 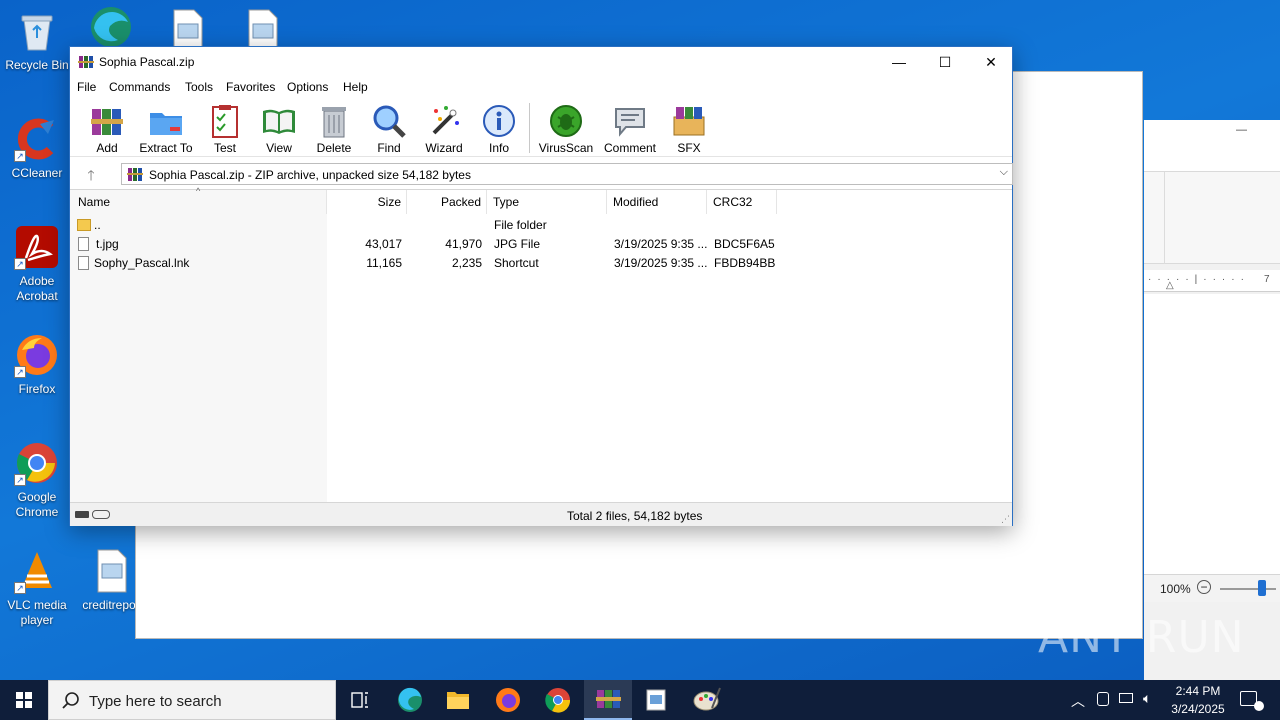 What do you see at coordinates (1259, 706) in the screenshot?
I see `notification-count` at bounding box center [1259, 706].